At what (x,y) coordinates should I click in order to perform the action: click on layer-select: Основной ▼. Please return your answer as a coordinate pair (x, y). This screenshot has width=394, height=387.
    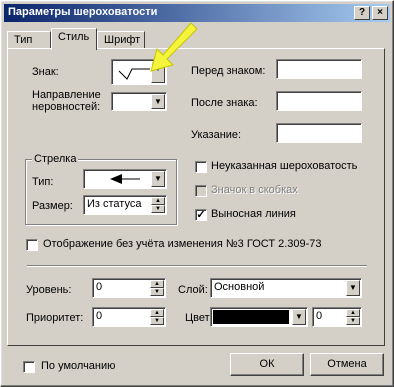
    Looking at the image, I should click on (286, 288).